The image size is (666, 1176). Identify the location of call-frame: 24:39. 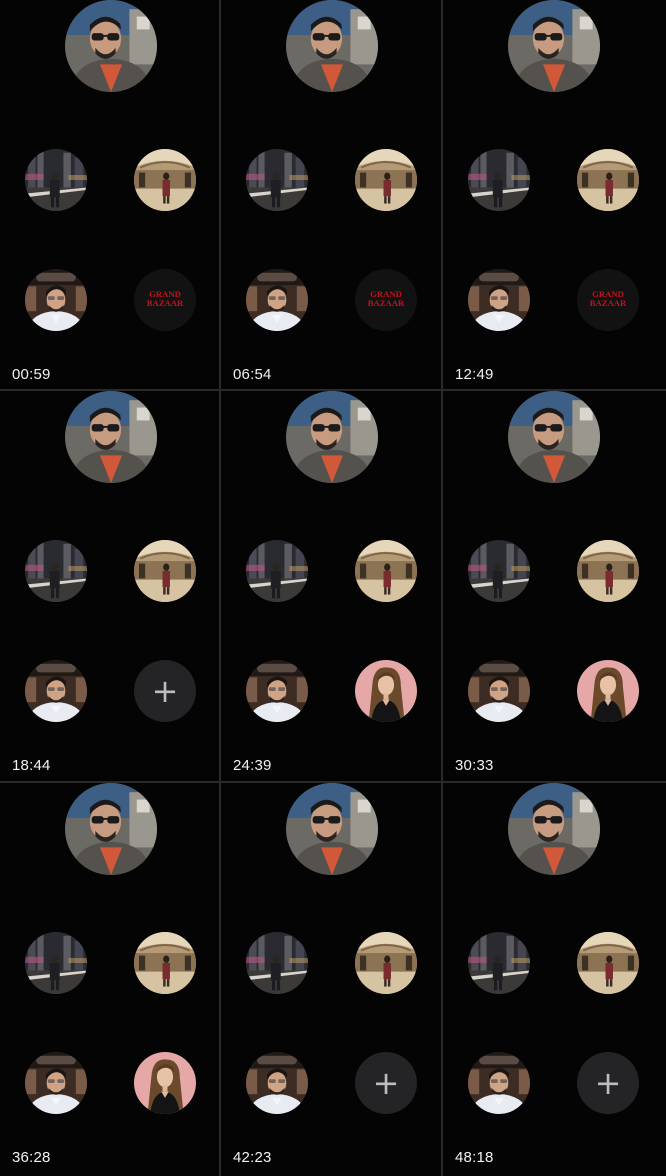
(332, 587).